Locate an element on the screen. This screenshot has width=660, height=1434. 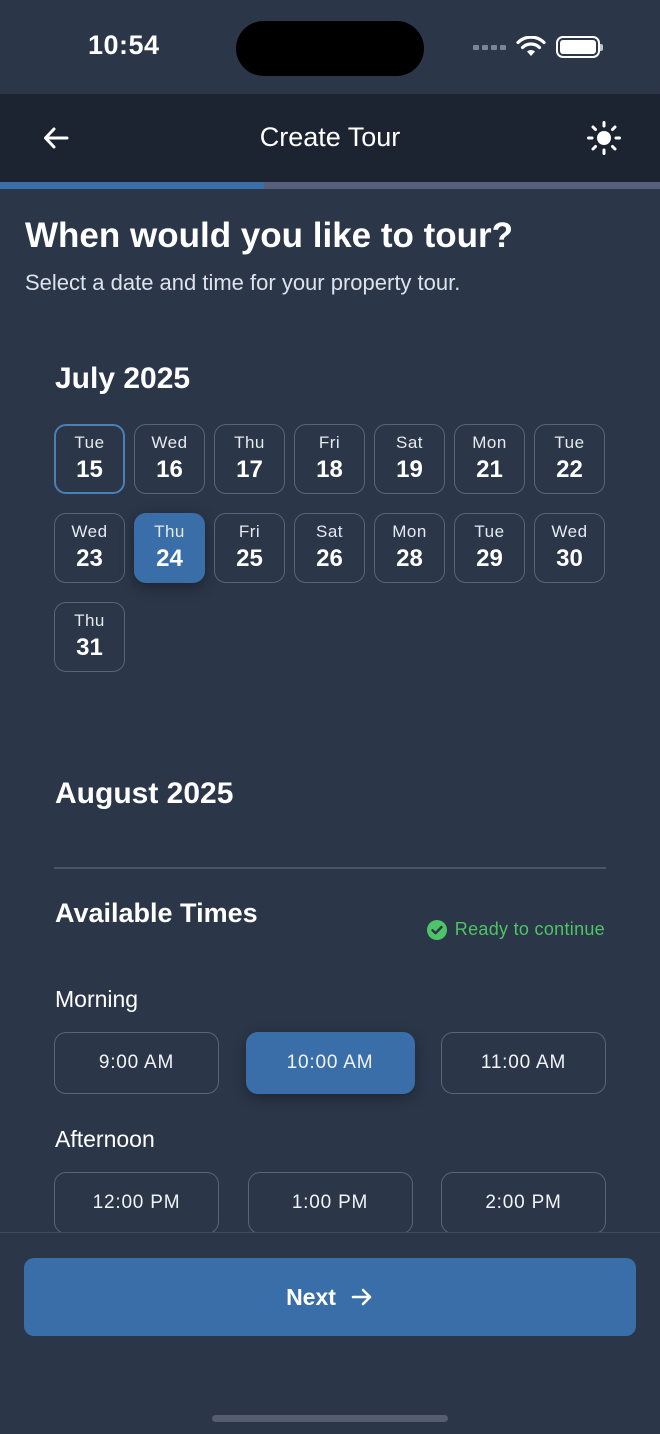
afternoon-slots: 12:00 PM 1:00 PM 2:00 PM is located at coordinates (330, 1203).